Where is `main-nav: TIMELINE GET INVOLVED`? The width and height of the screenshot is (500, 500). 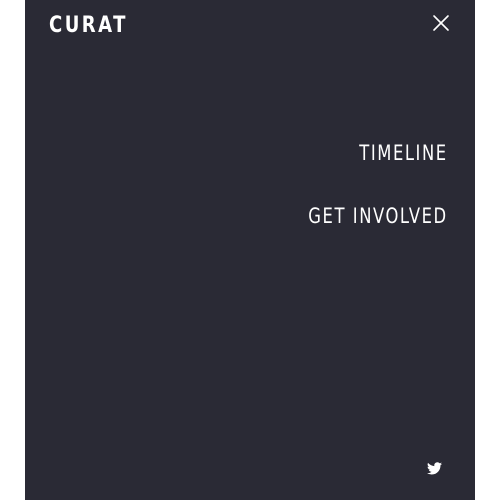
main-nav: TIMELINE GET INVOLVED is located at coordinates (358, 184).